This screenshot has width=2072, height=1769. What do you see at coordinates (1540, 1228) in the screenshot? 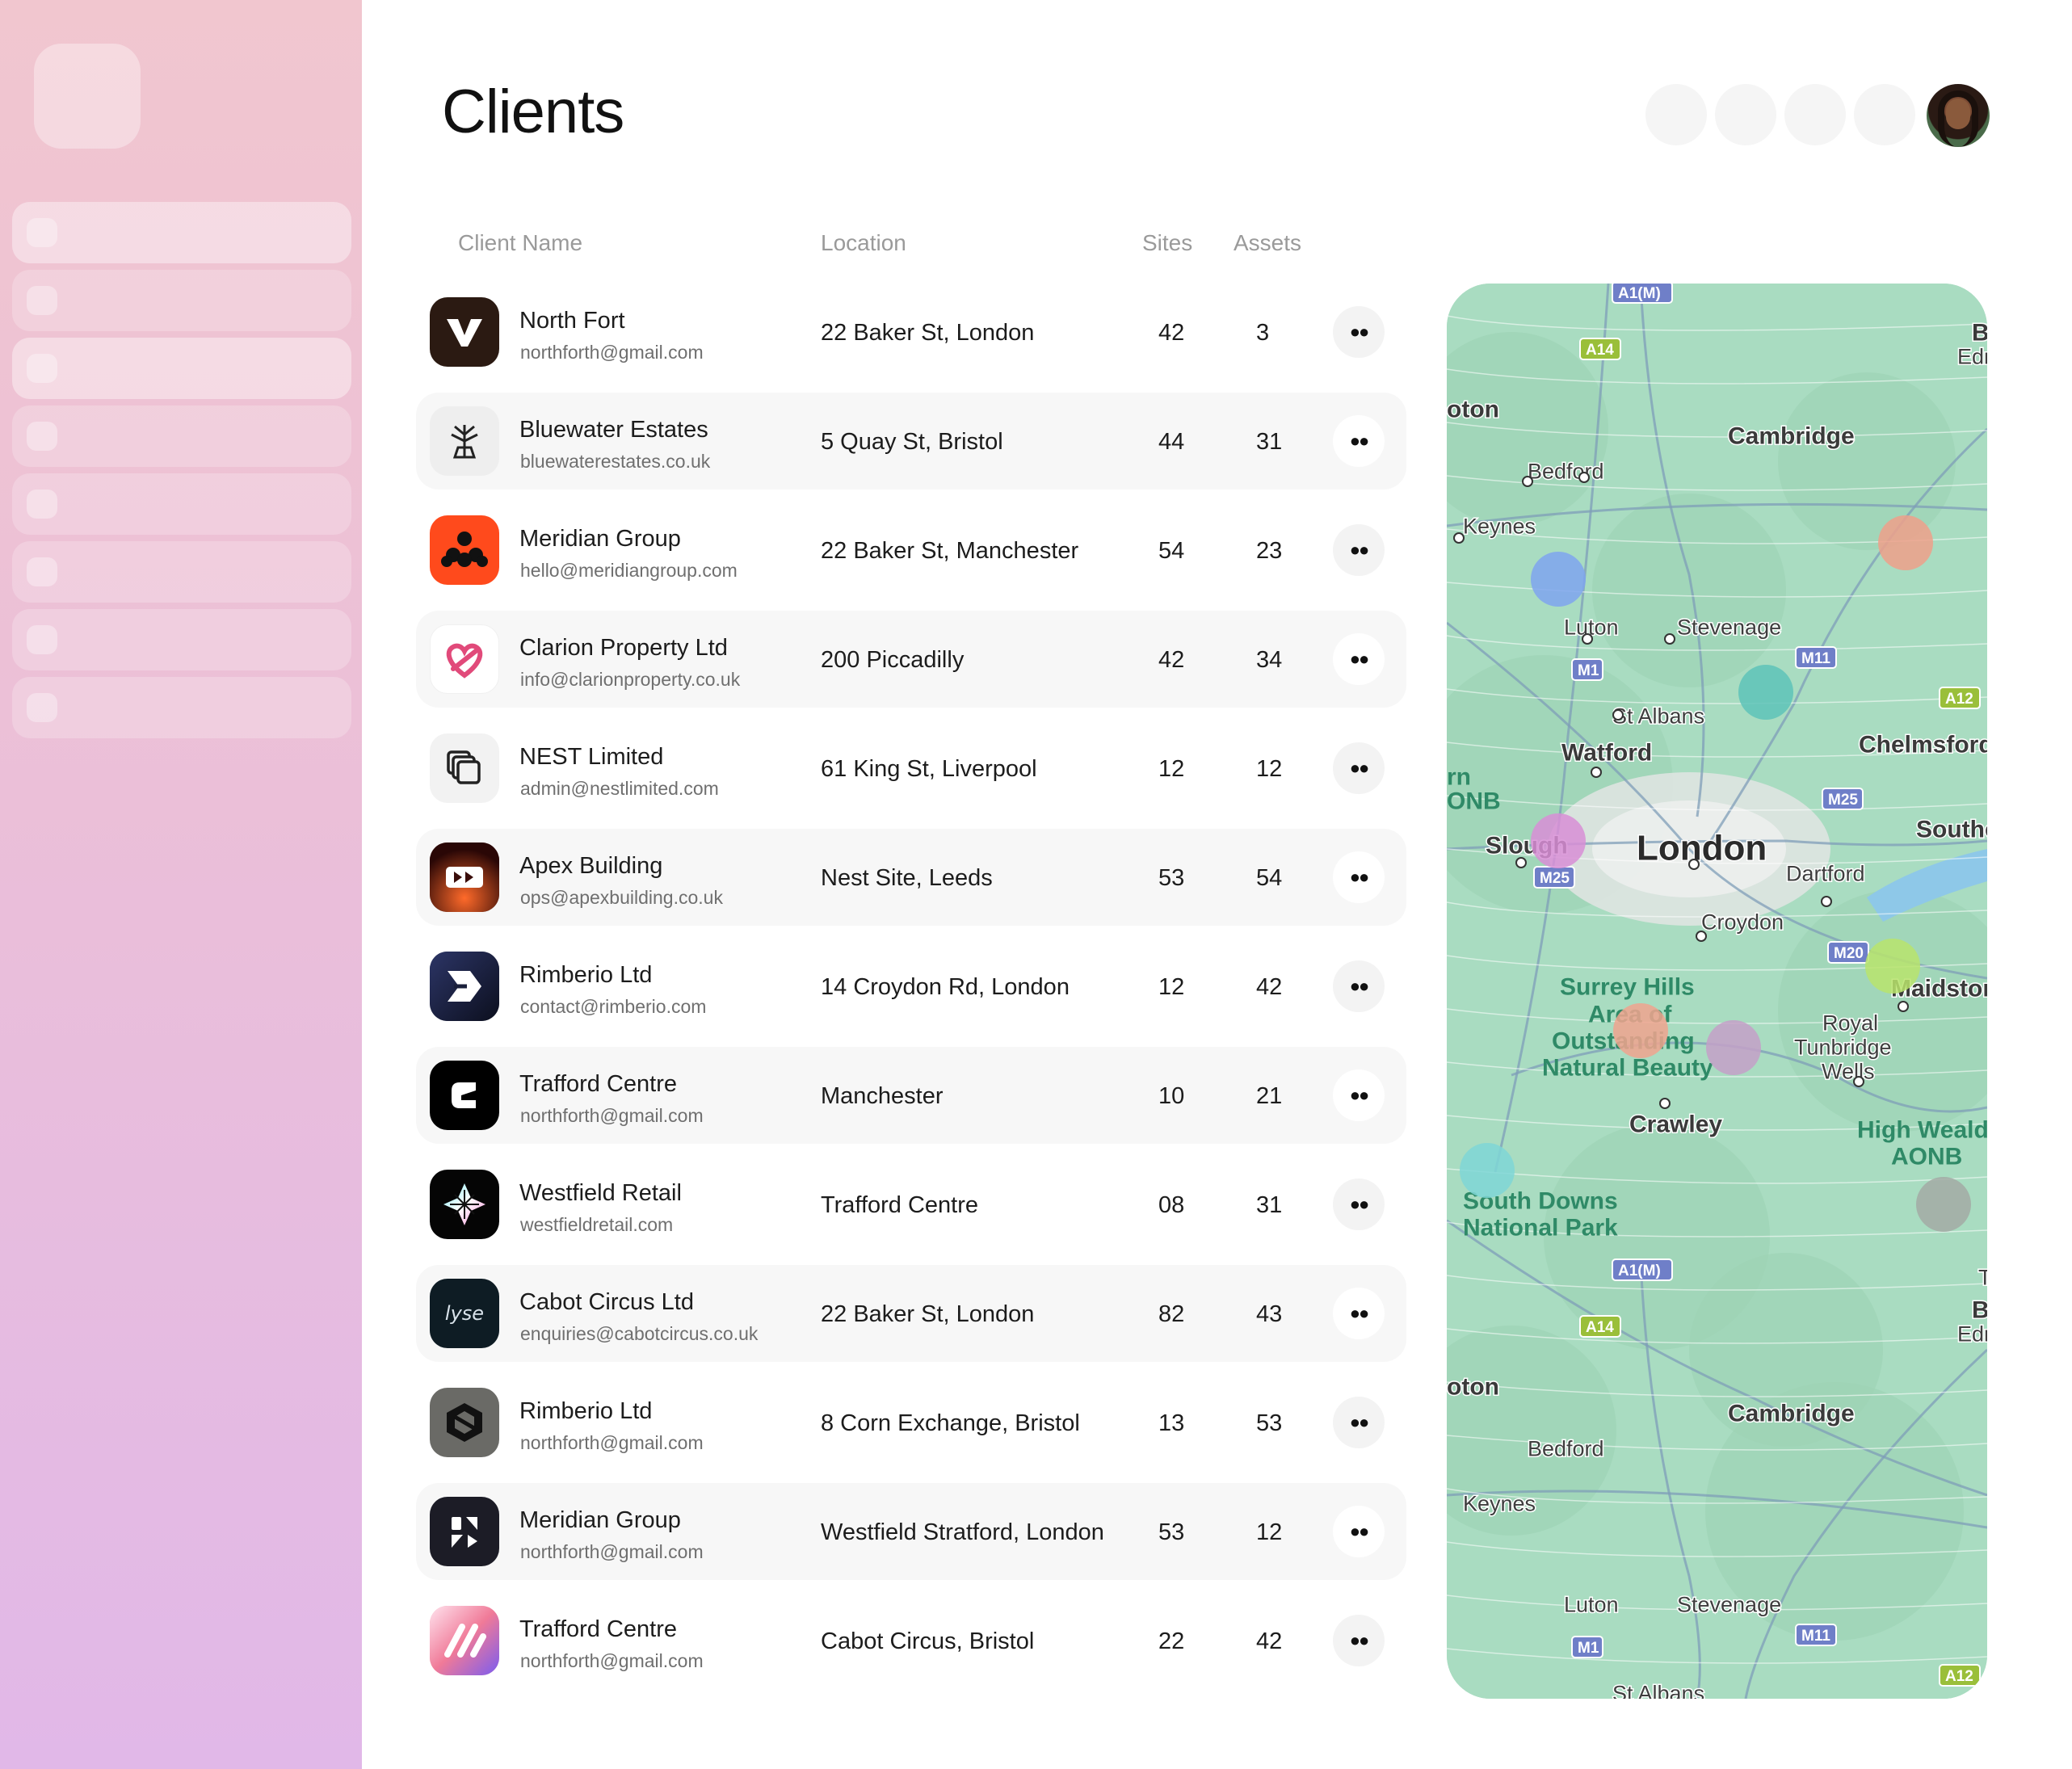
I see `map-place-label: National Park` at bounding box center [1540, 1228].